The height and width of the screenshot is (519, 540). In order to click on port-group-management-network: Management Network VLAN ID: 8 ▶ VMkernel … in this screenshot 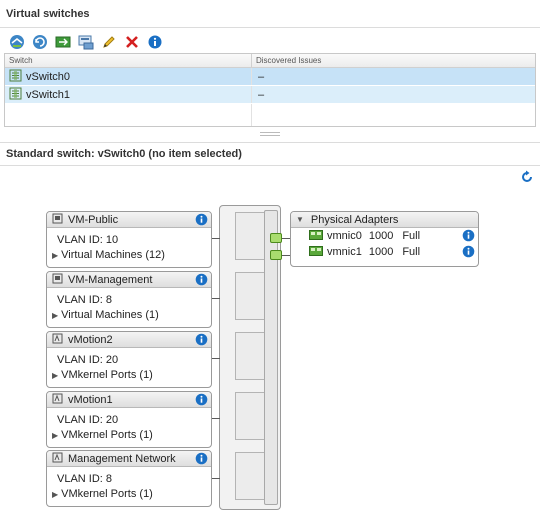, I will do `click(129, 478)`.